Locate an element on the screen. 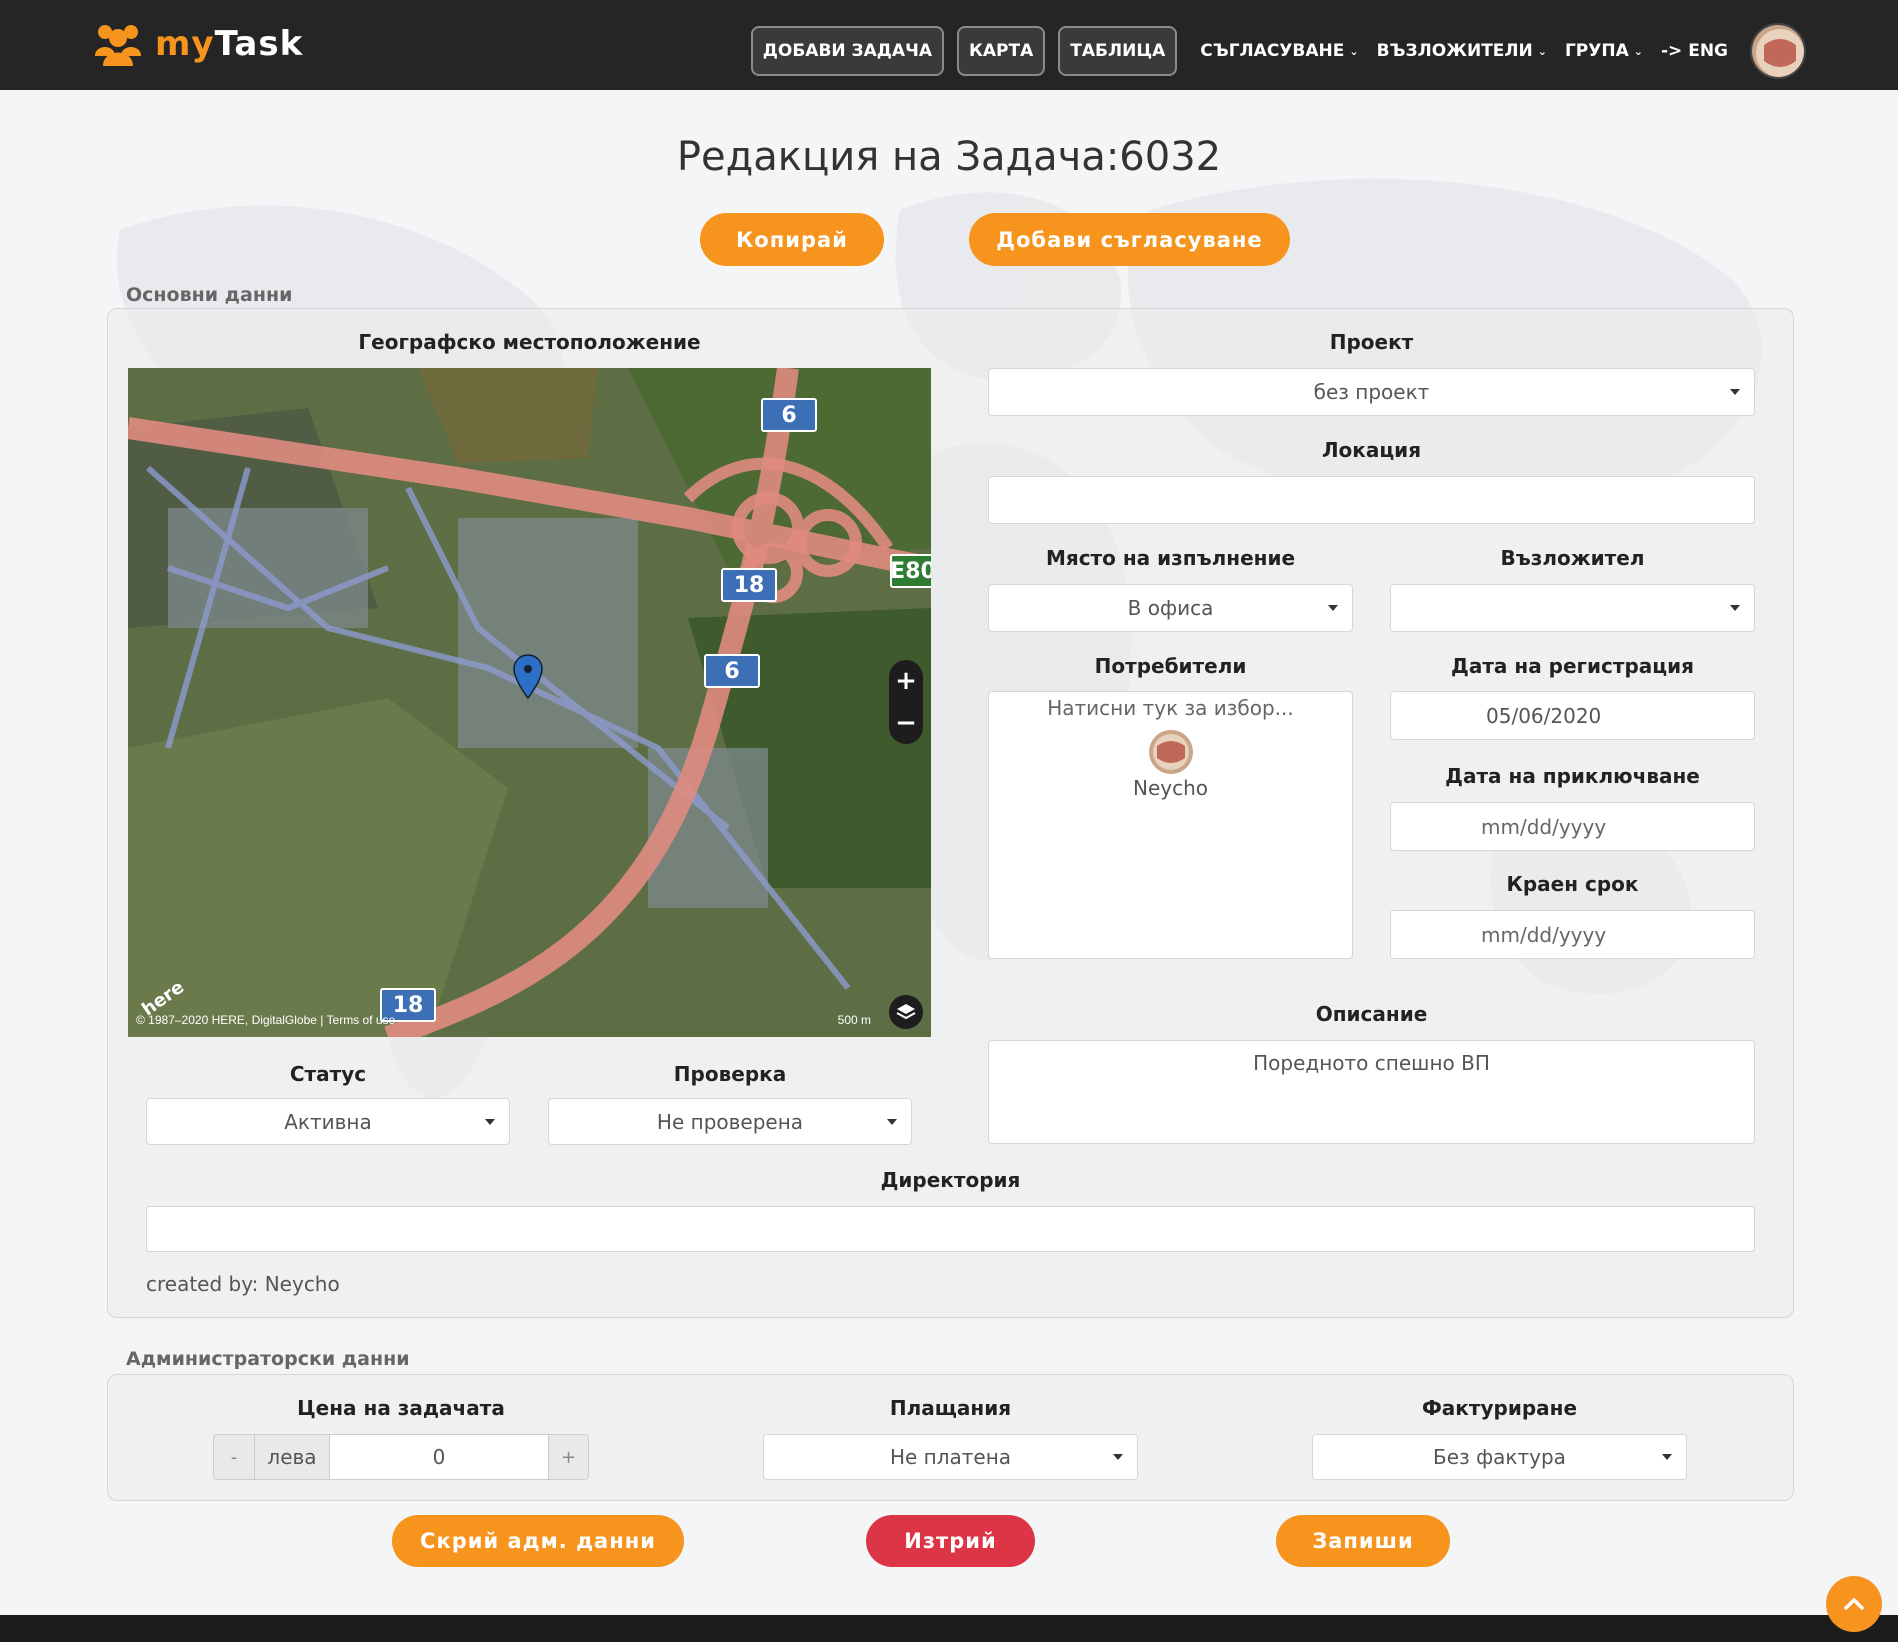  assigner-label: Възложител is located at coordinates (1572, 558).